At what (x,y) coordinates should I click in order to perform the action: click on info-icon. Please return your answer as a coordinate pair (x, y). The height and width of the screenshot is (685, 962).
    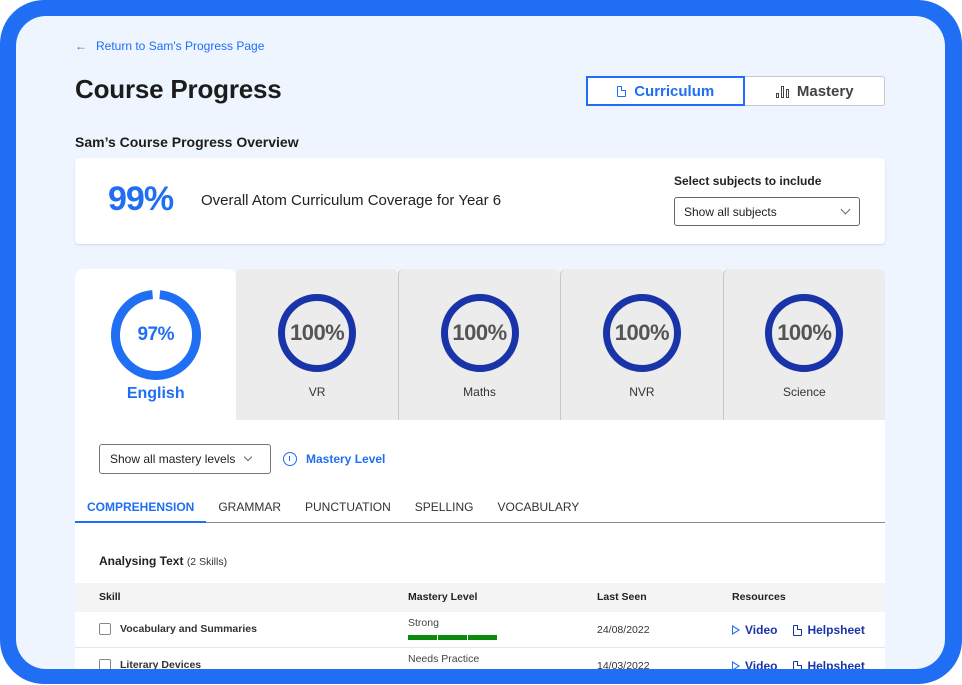
    Looking at the image, I should click on (290, 459).